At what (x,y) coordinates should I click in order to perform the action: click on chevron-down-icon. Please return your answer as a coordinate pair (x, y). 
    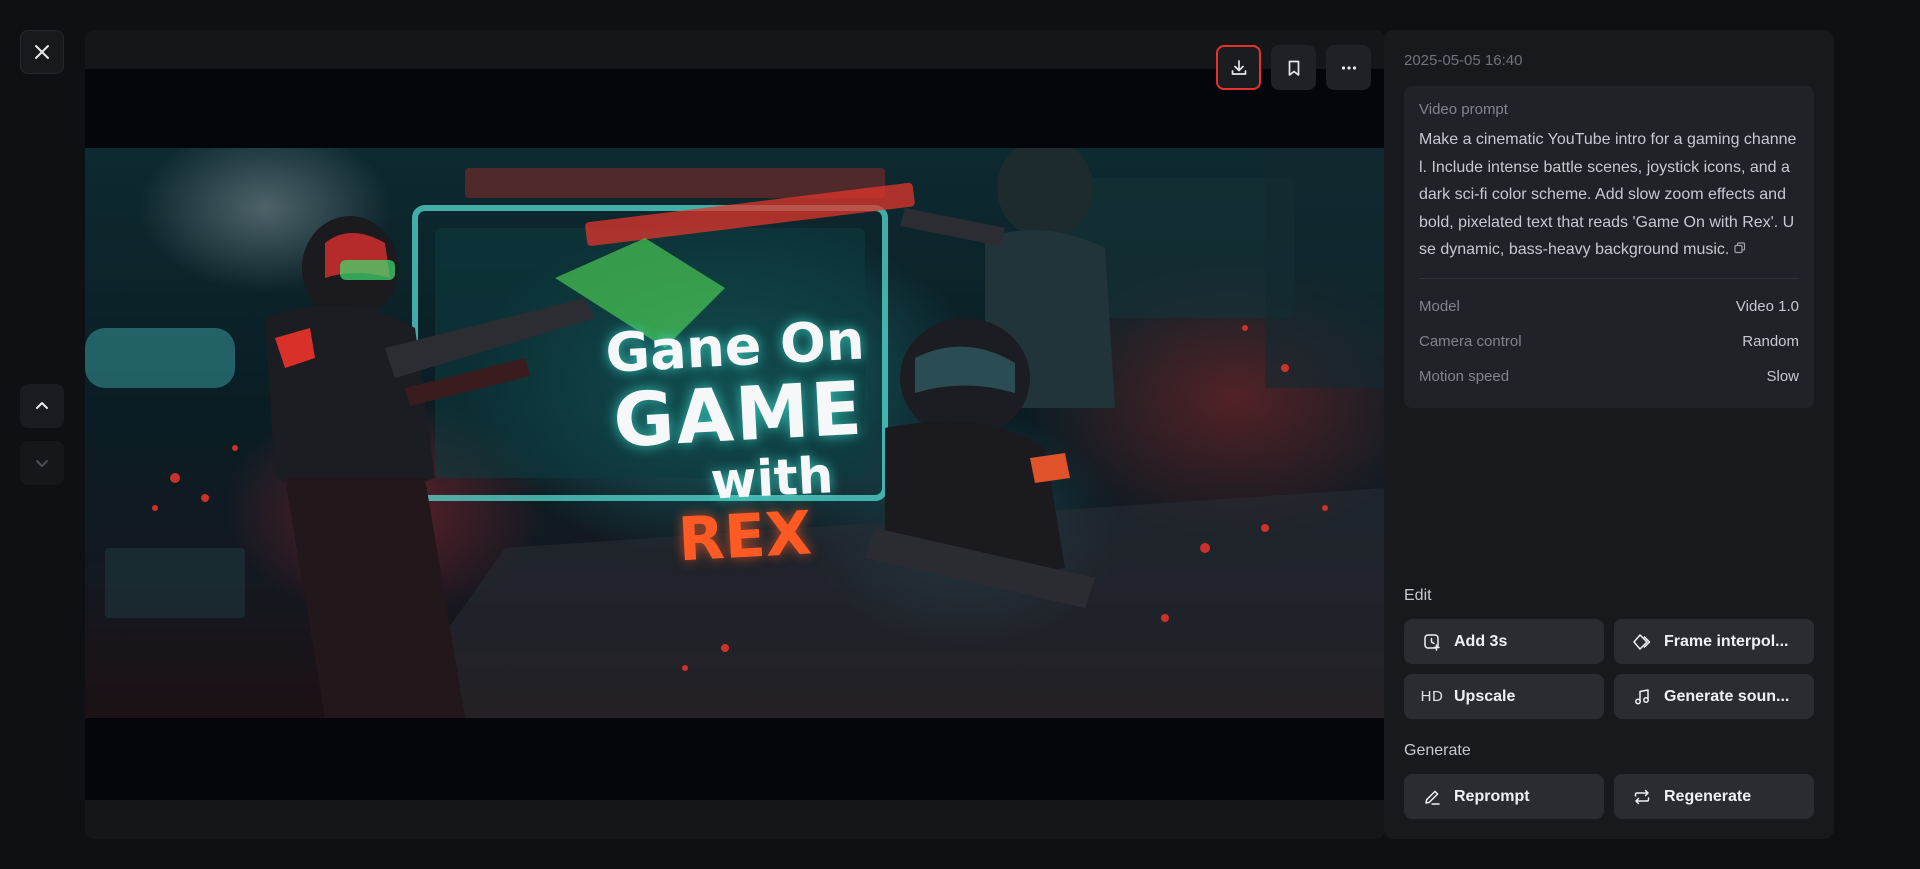
    Looking at the image, I should click on (42, 463).